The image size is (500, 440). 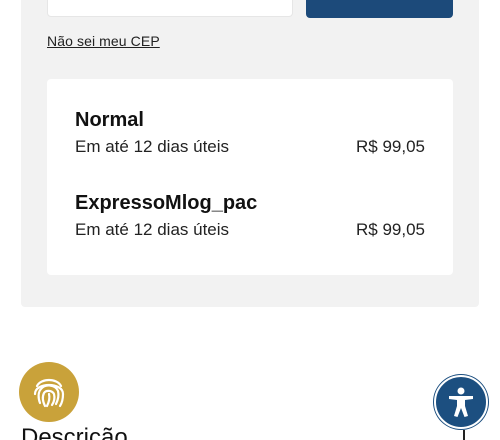 I want to click on unknown-cep-link: Não sei meu CEP, so click(x=103, y=41).